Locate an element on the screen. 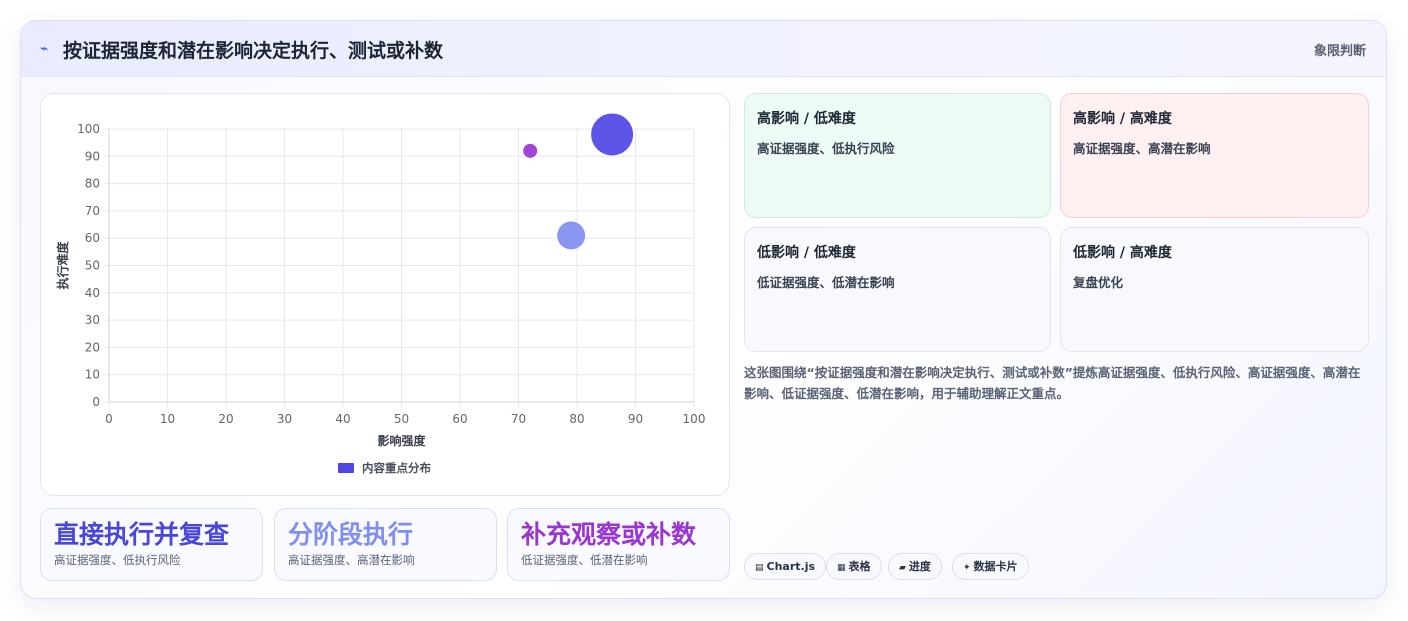 The image size is (1408, 621). legend-label: 内容重点分布 is located at coordinates (396, 468).